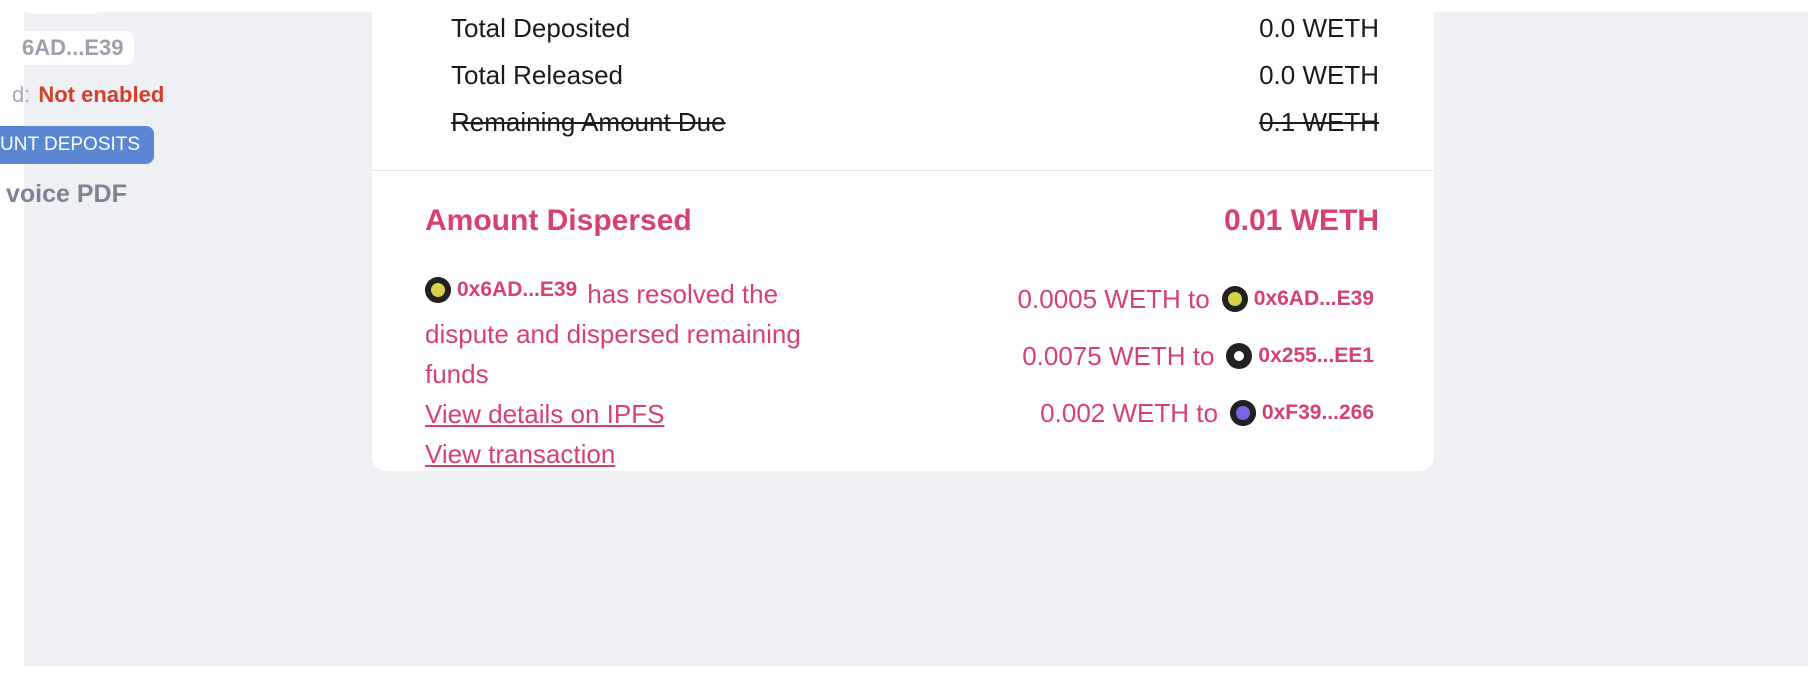 The width and height of the screenshot is (1808, 678). I want to click on summary-value: 0.1 WETH, so click(1319, 122).